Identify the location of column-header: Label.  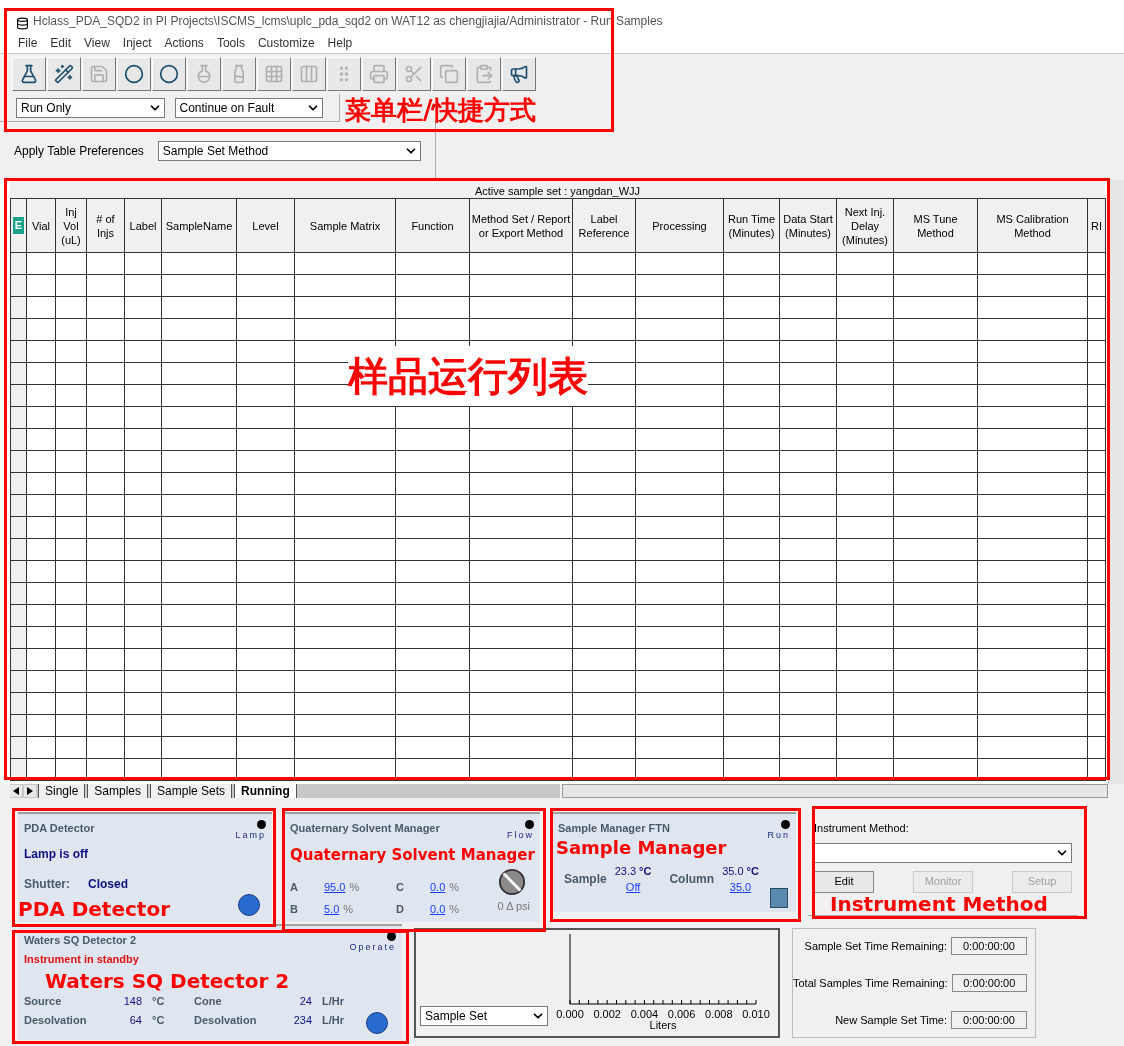
(143, 225).